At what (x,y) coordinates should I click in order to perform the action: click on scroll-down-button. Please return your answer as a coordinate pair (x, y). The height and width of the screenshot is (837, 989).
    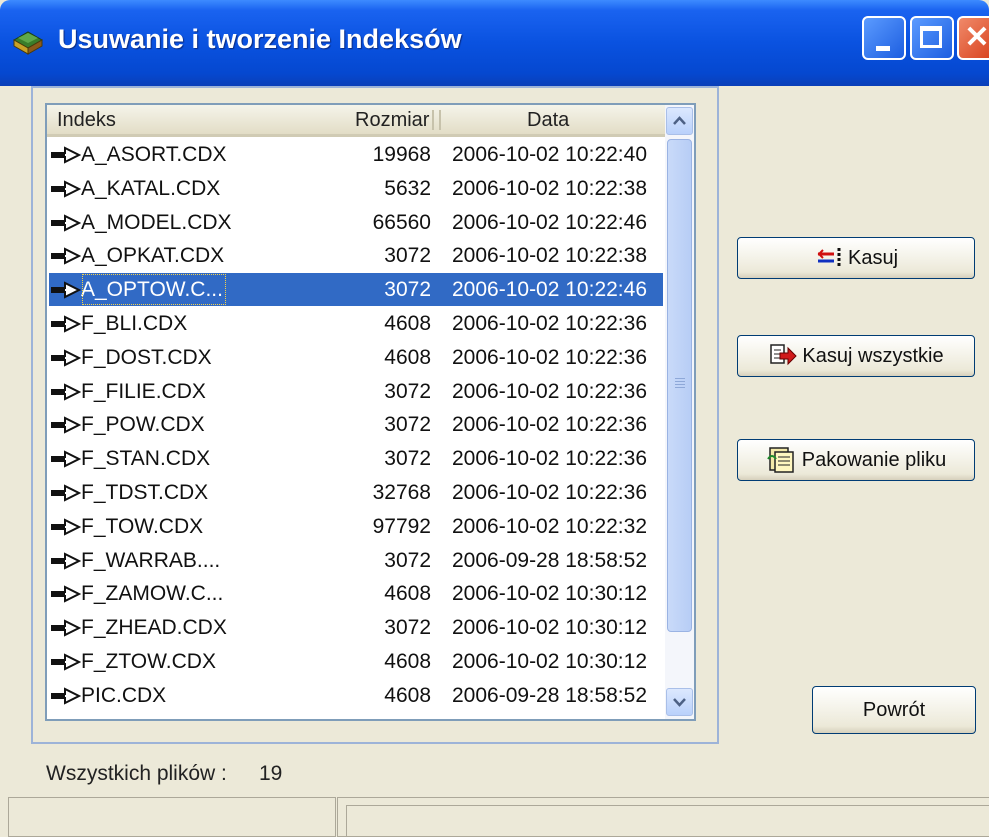
    Looking at the image, I should click on (679, 702).